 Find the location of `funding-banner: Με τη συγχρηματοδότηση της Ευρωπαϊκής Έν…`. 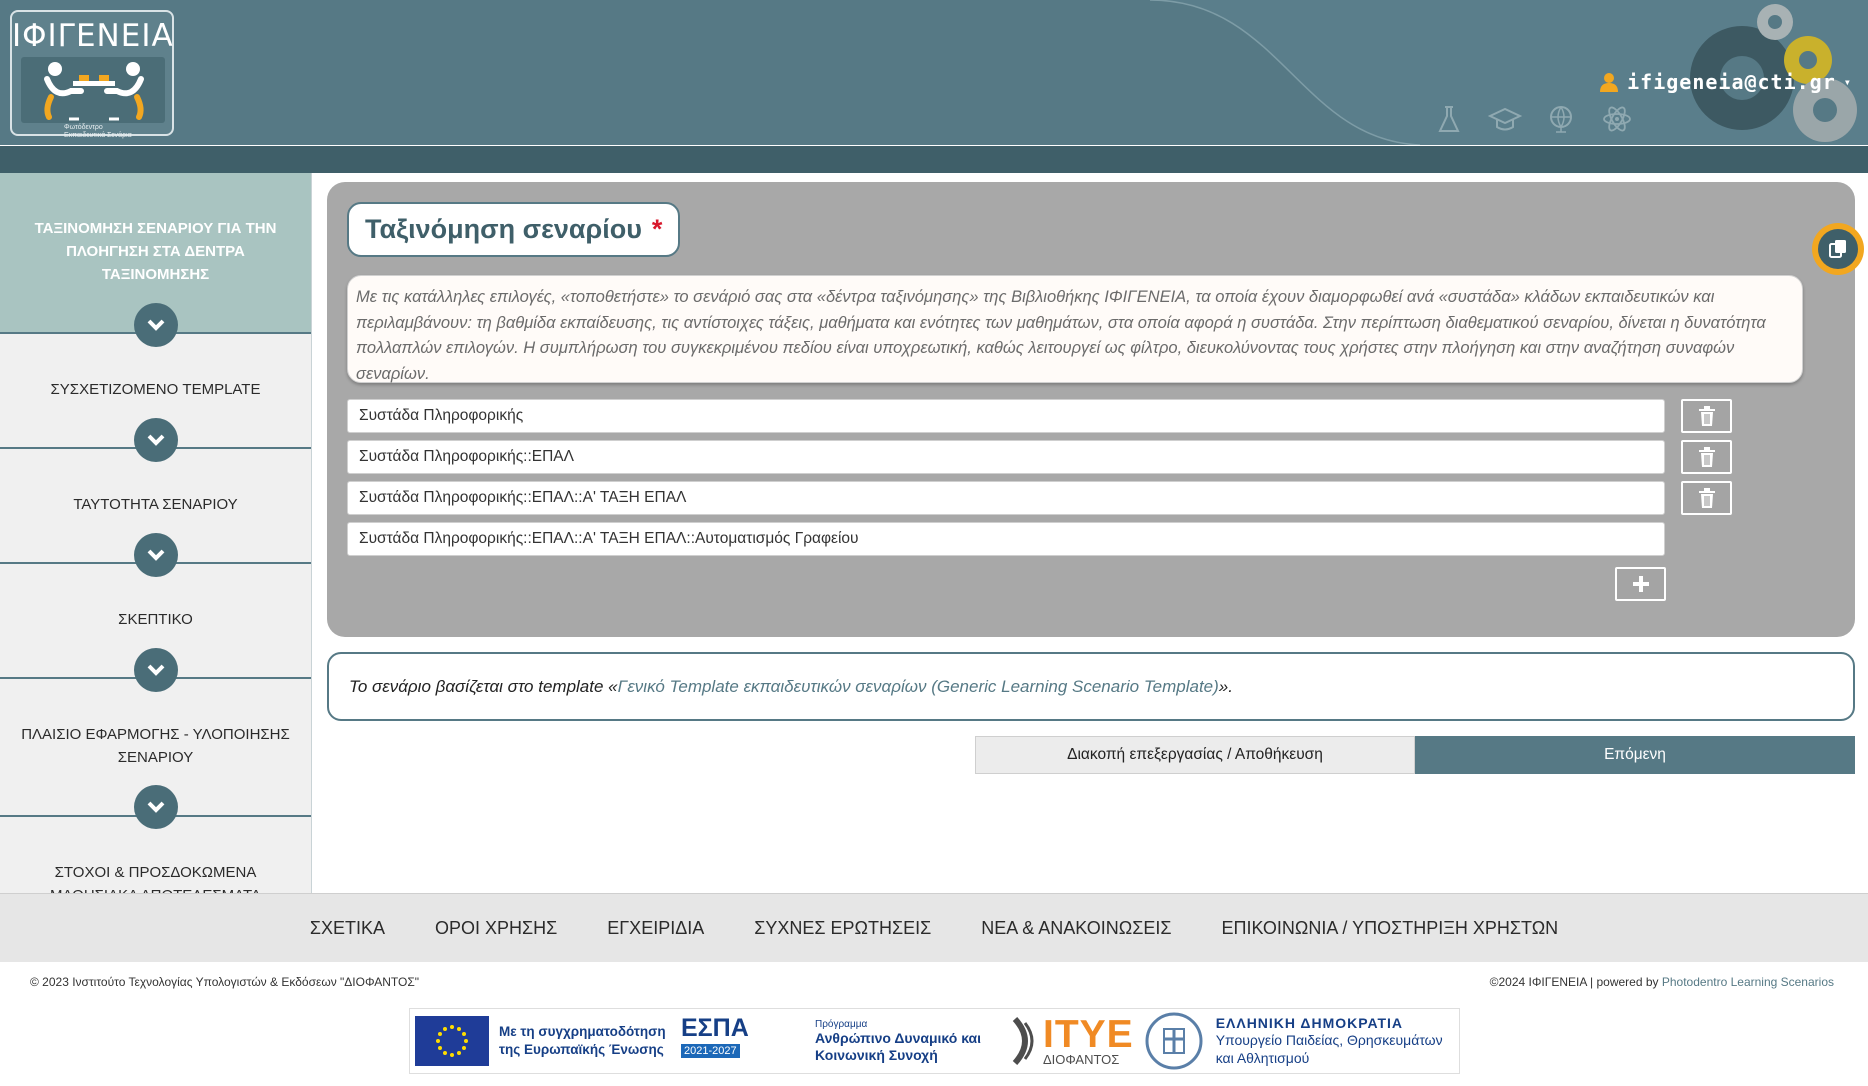

funding-banner: Με τη συγχρηματοδότηση της Ευρωπαϊκής Έν… is located at coordinates (934, 1041).